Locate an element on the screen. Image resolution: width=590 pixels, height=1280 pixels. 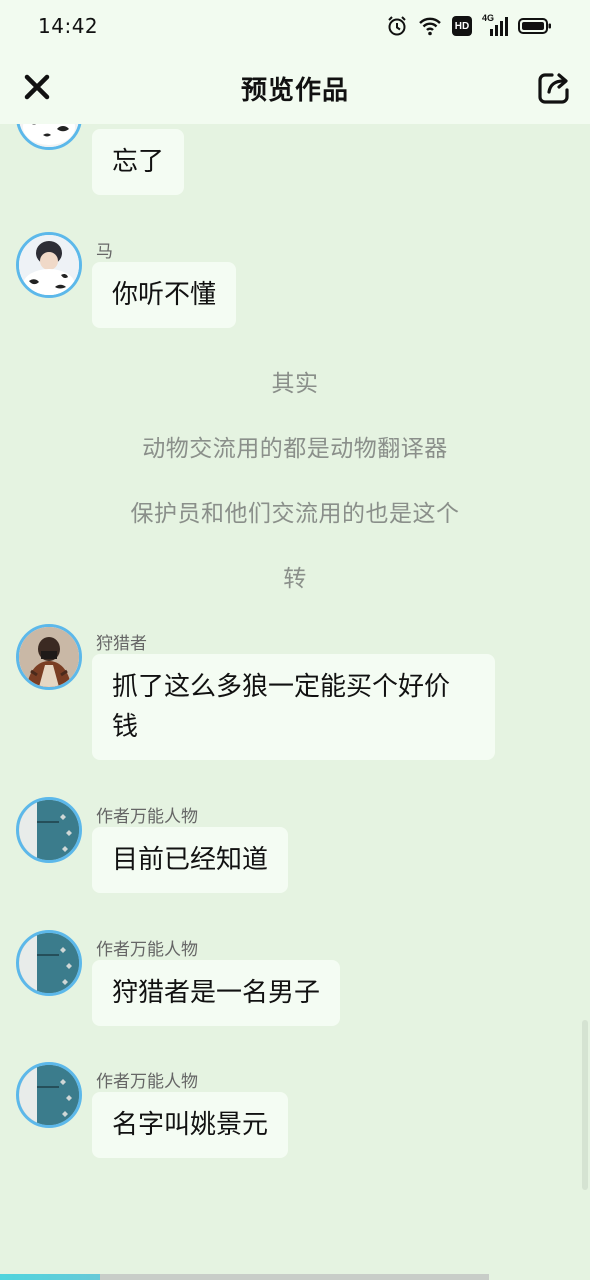
message-text: 你听不懂 is located at coordinates (164, 295).